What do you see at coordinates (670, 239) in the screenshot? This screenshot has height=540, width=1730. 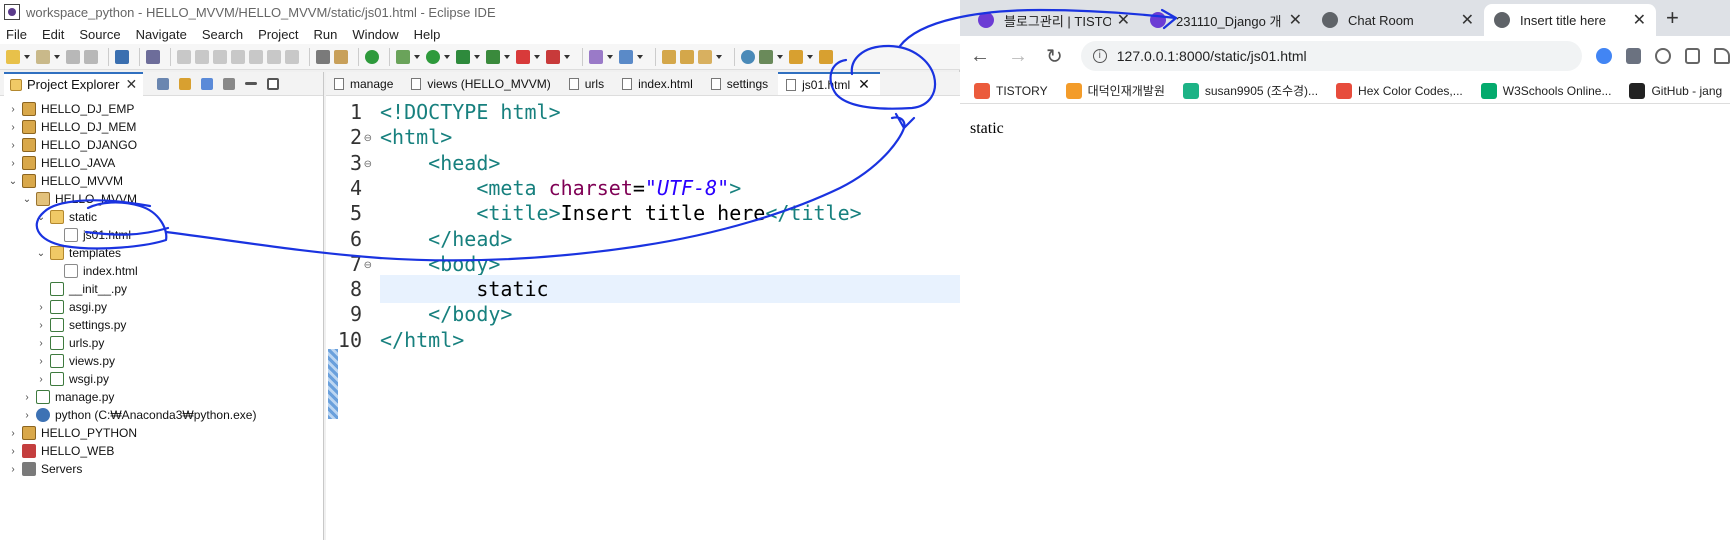 I see `code-line: </head>` at bounding box center [670, 239].